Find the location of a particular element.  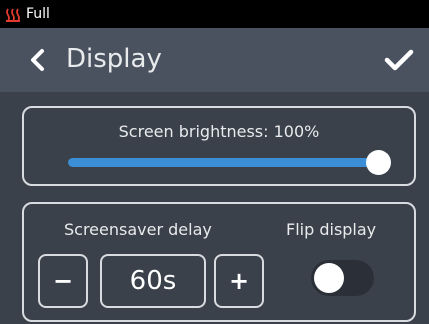

heater-icon is located at coordinates (13, 15).